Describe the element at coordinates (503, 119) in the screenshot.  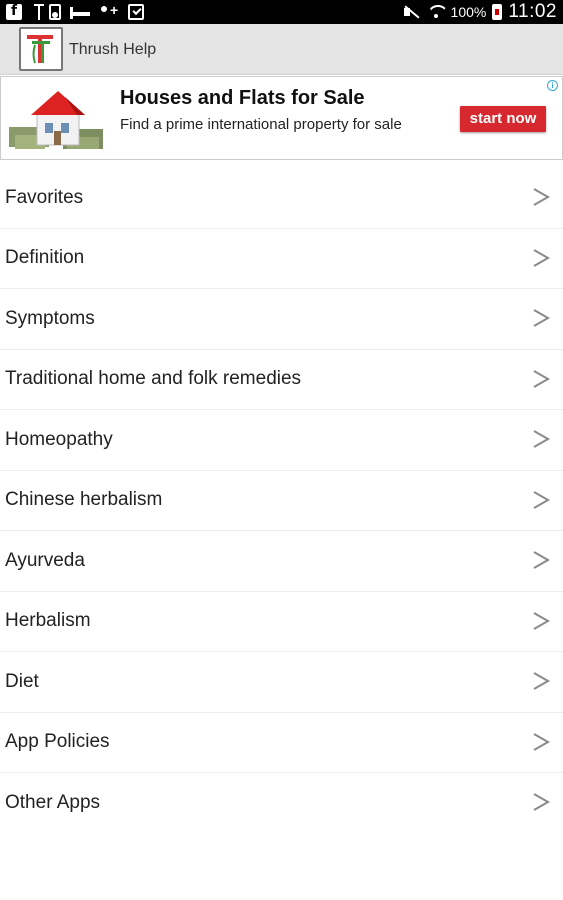
I see `ad-start-now-button: start now` at that location.